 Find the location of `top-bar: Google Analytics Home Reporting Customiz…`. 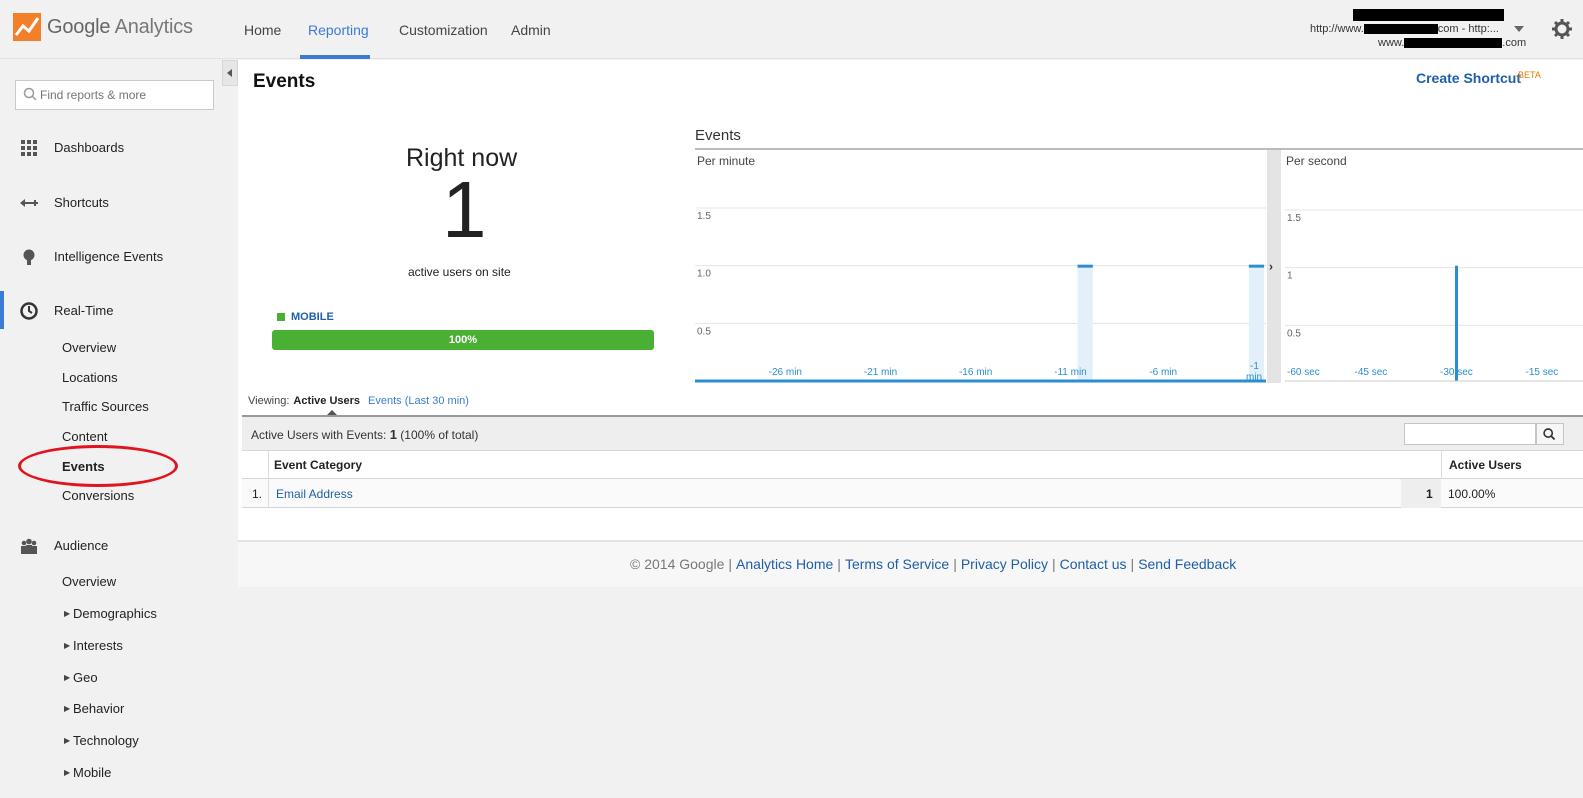

top-bar: Google Analytics Home Reporting Customiz… is located at coordinates (791, 29).